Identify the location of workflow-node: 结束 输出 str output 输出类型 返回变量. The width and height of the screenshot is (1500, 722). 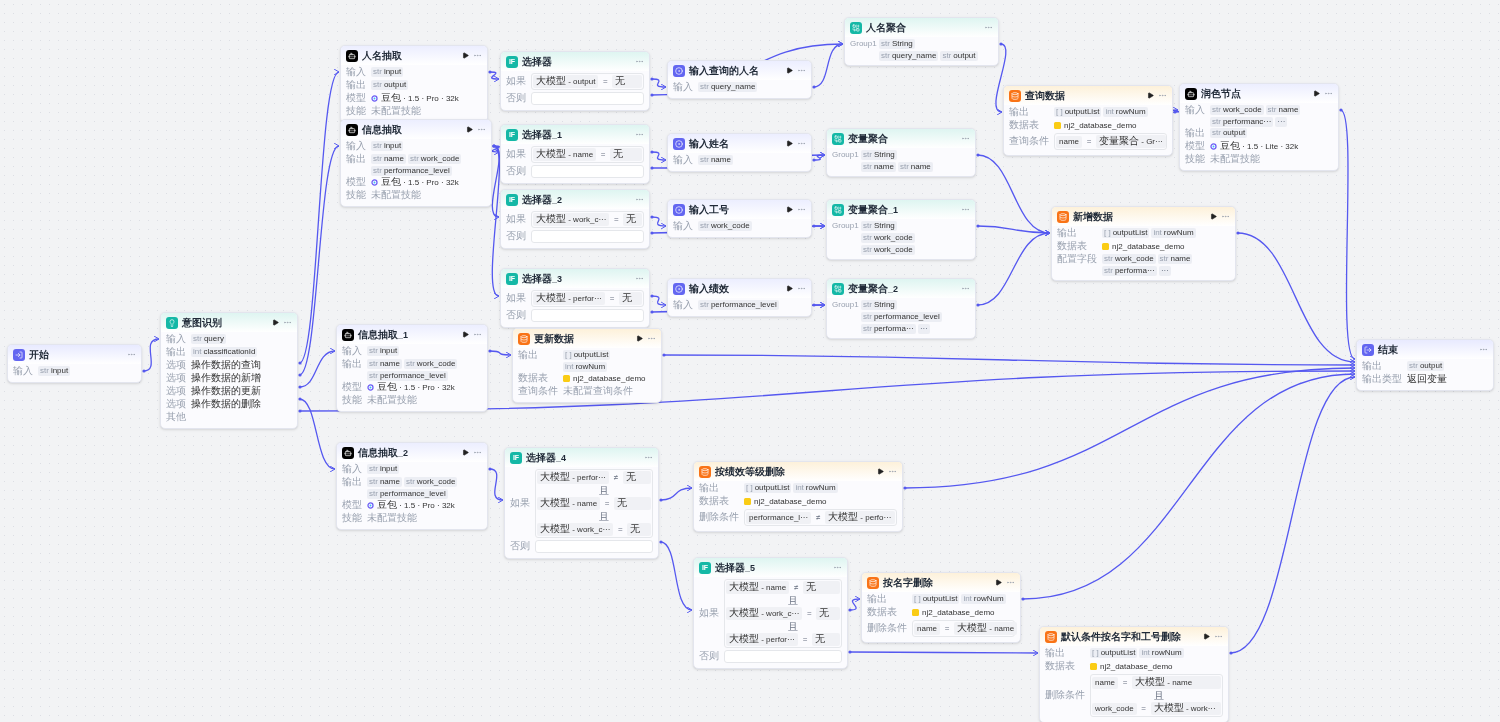
(1425, 365).